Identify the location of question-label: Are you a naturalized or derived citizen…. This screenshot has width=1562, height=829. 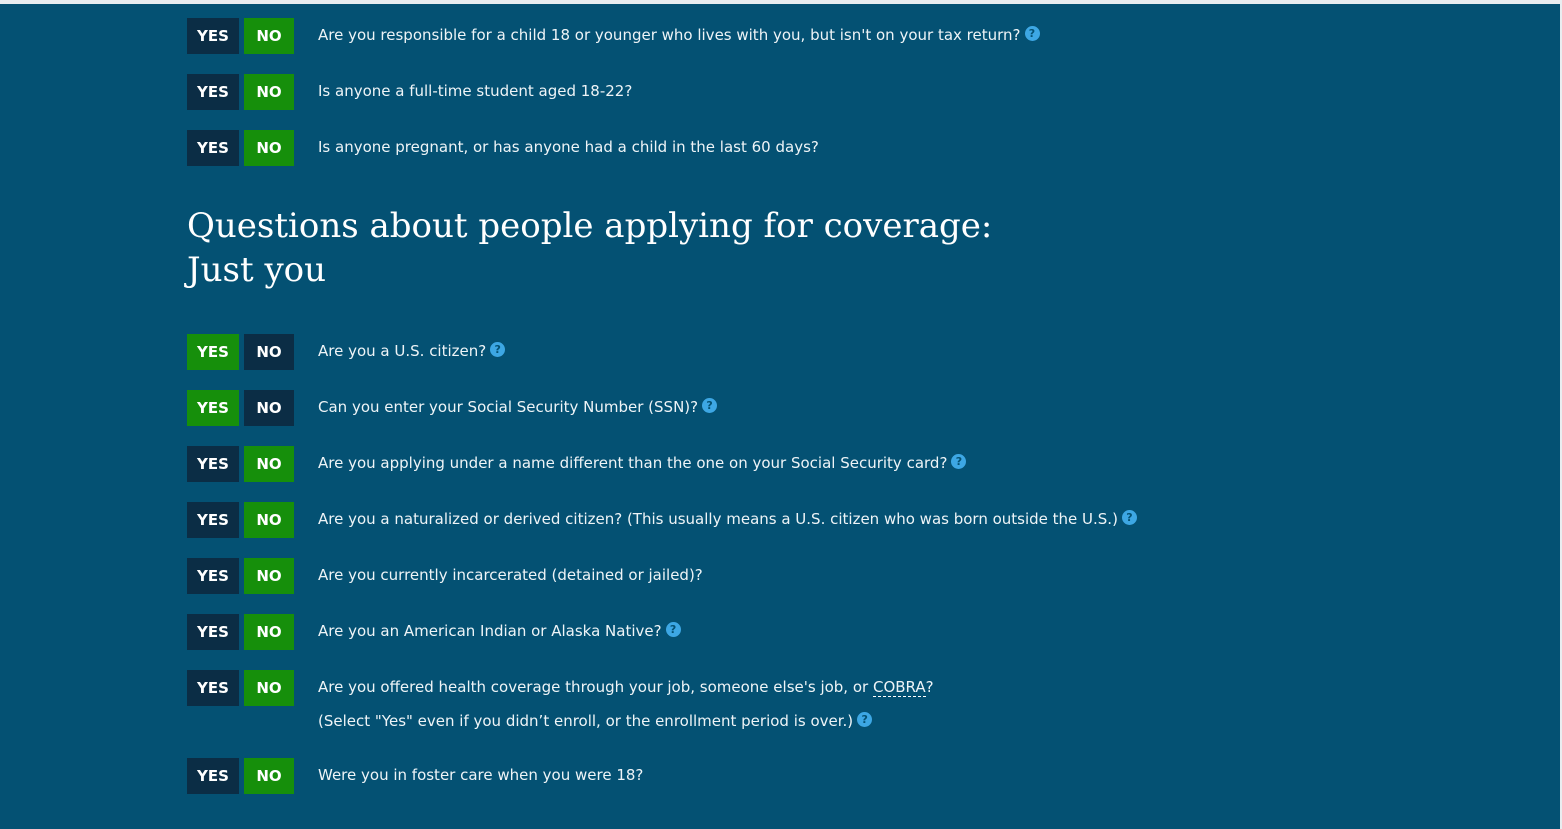
(718, 519).